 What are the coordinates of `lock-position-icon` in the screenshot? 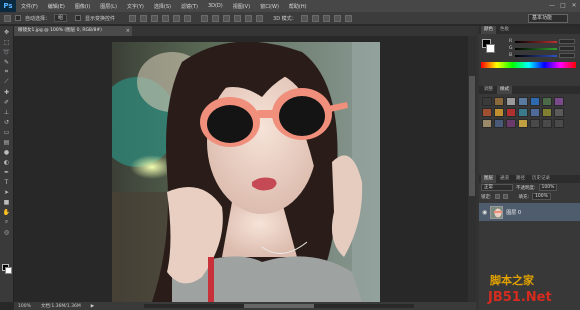 It's located at (505, 196).